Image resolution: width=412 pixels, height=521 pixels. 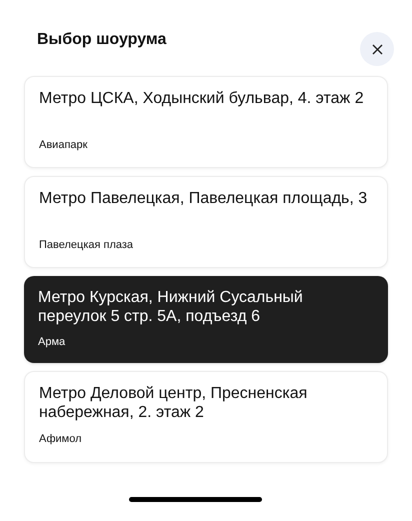 What do you see at coordinates (202, 98) in the screenshot?
I see `showroom-address: Метро ЦСКА, Ходынский бульвар, 4. этаж 2` at bounding box center [202, 98].